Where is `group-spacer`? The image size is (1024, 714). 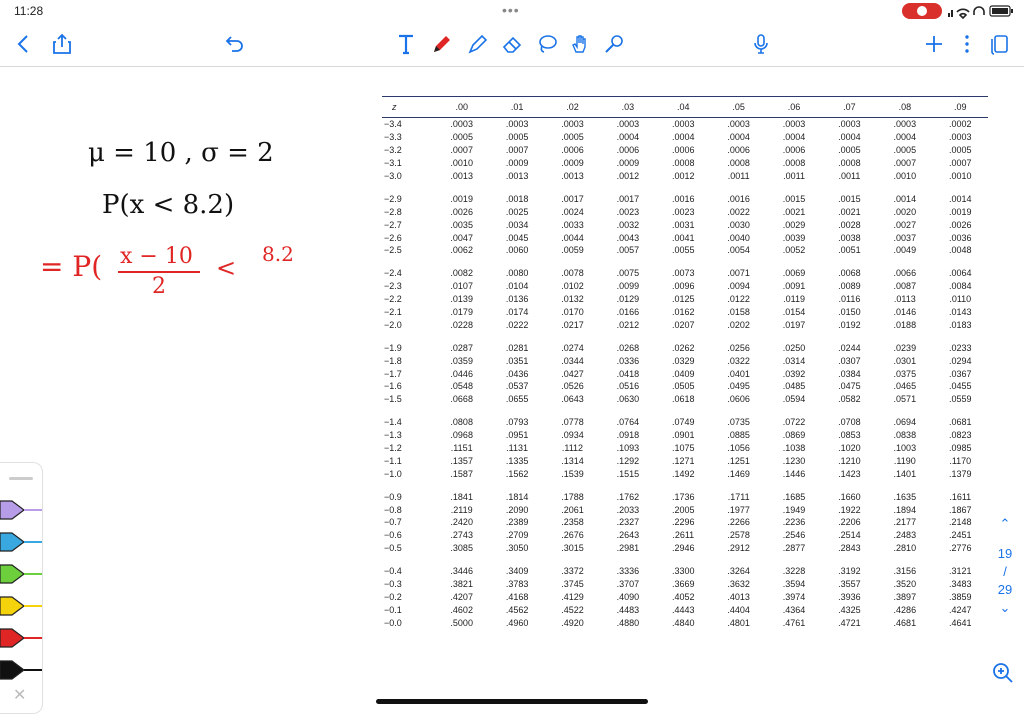 group-spacer is located at coordinates (685, 560).